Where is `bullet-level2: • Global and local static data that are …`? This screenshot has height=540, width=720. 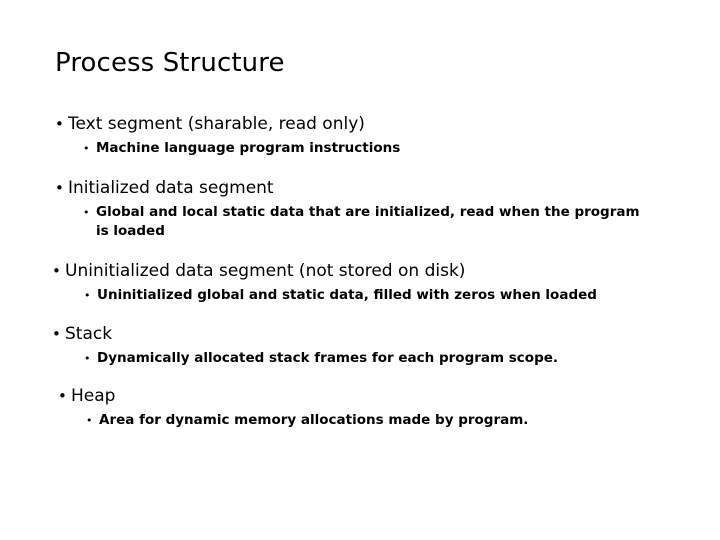 bullet-level2: • Global and local static data that are … is located at coordinates (366, 222).